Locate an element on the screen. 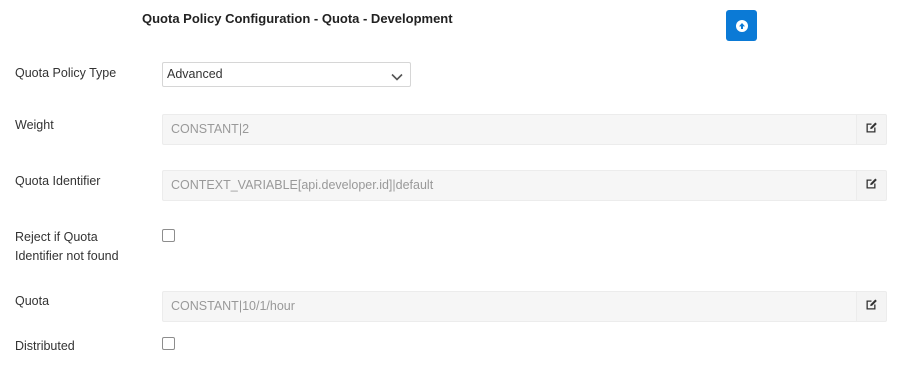 The height and width of the screenshot is (373, 906). weight-edit-button is located at coordinates (872, 129).